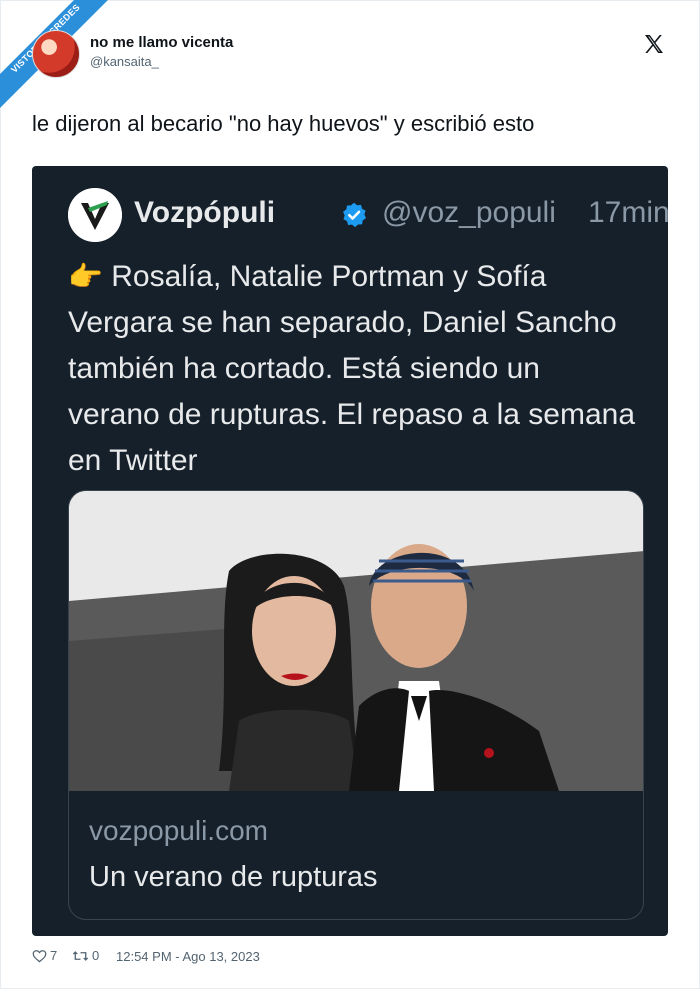 The image size is (700, 989). Describe the element at coordinates (56, 54) in the screenshot. I see `avatar` at that location.